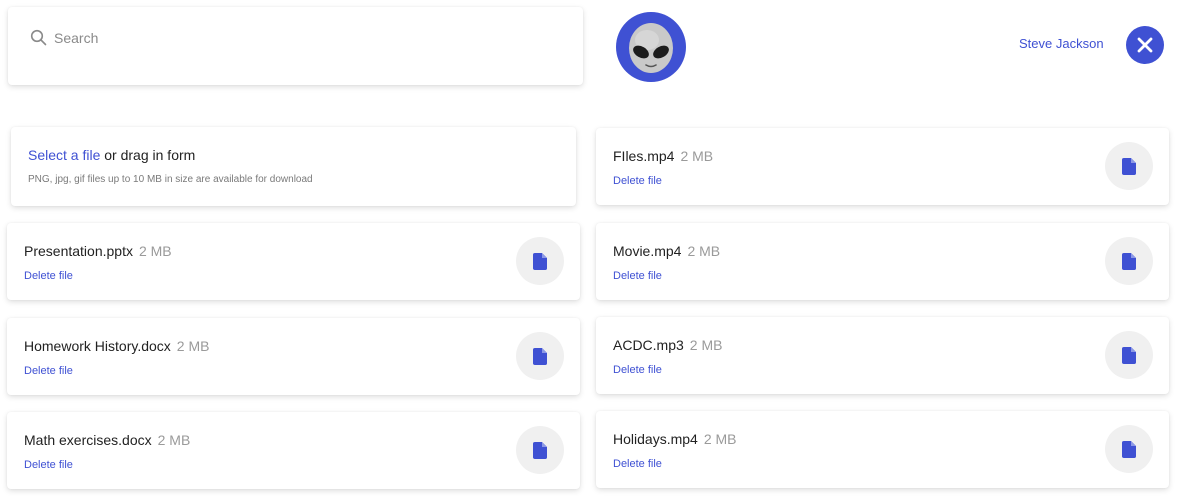 The height and width of the screenshot is (496, 1177). I want to click on alien-avatar-icon, so click(651, 48).